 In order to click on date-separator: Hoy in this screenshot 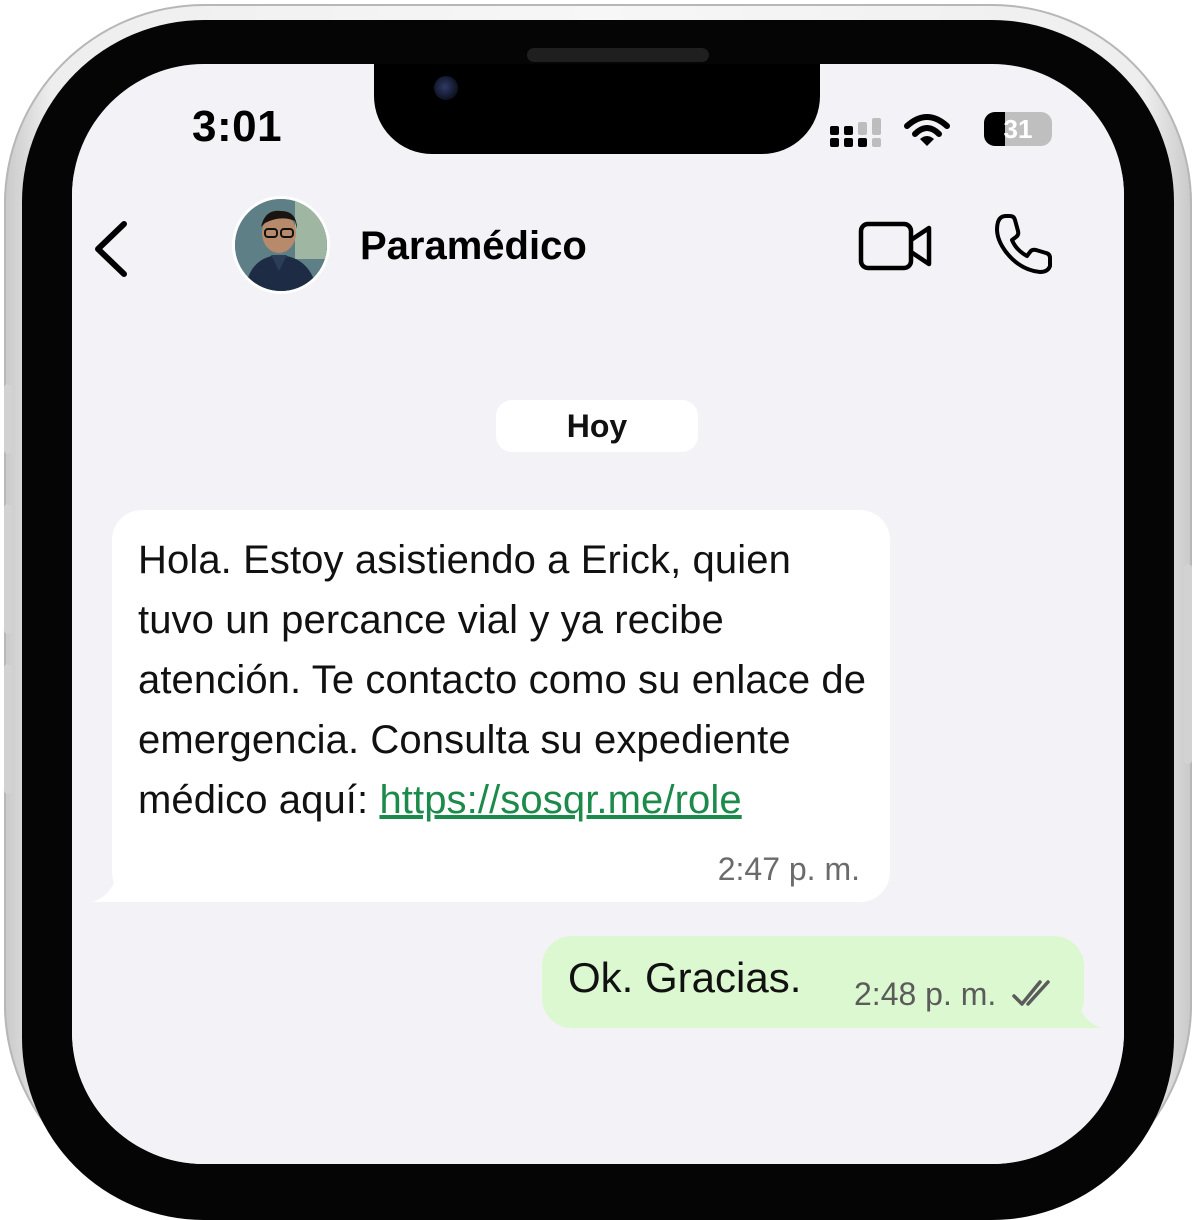, I will do `click(597, 426)`.